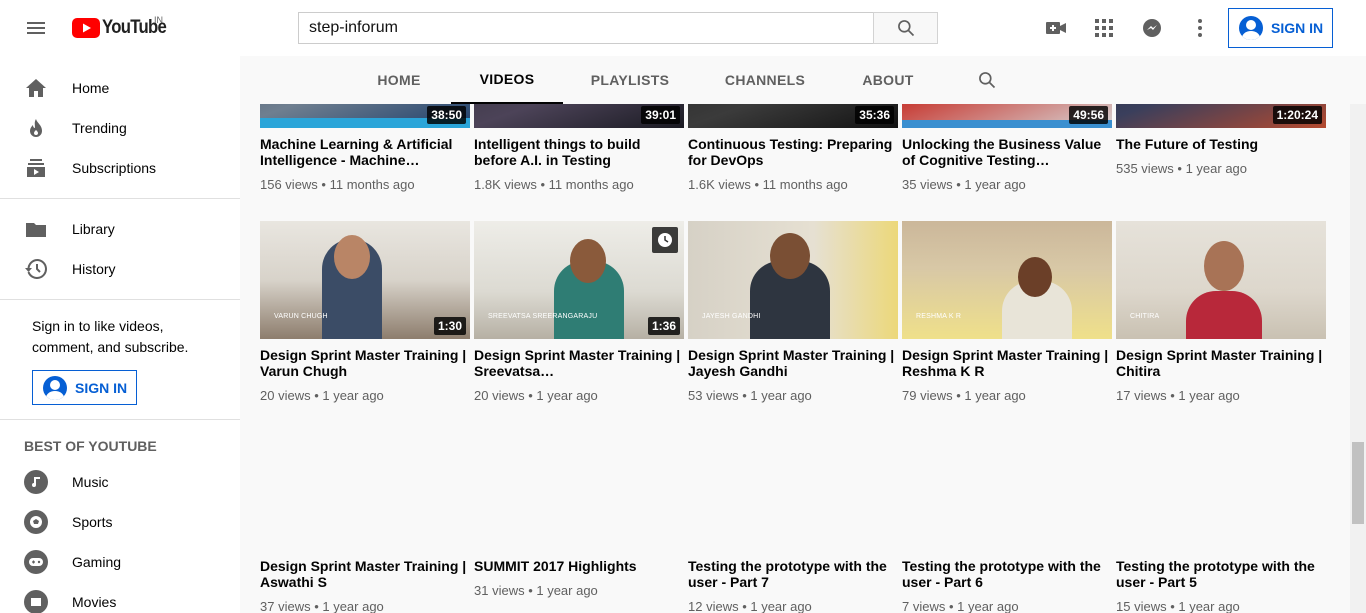 The height and width of the screenshot is (613, 1366). Describe the element at coordinates (120, 88) in the screenshot. I see `sidebar-item-home: Home` at that location.